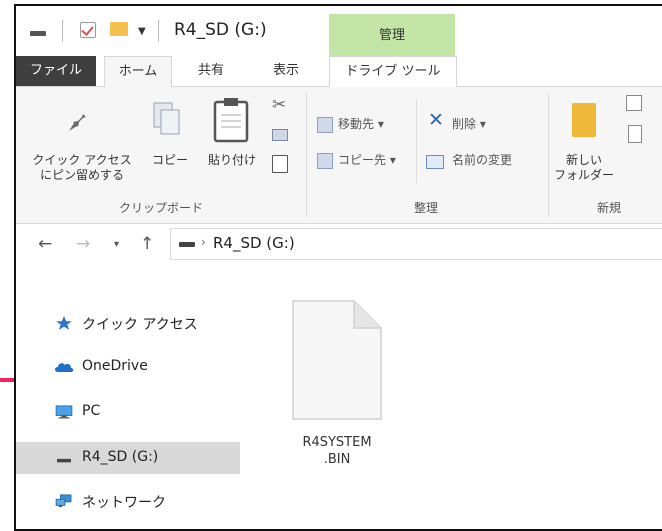  Describe the element at coordinates (325, 125) in the screenshot. I see `move-to-icon` at that location.